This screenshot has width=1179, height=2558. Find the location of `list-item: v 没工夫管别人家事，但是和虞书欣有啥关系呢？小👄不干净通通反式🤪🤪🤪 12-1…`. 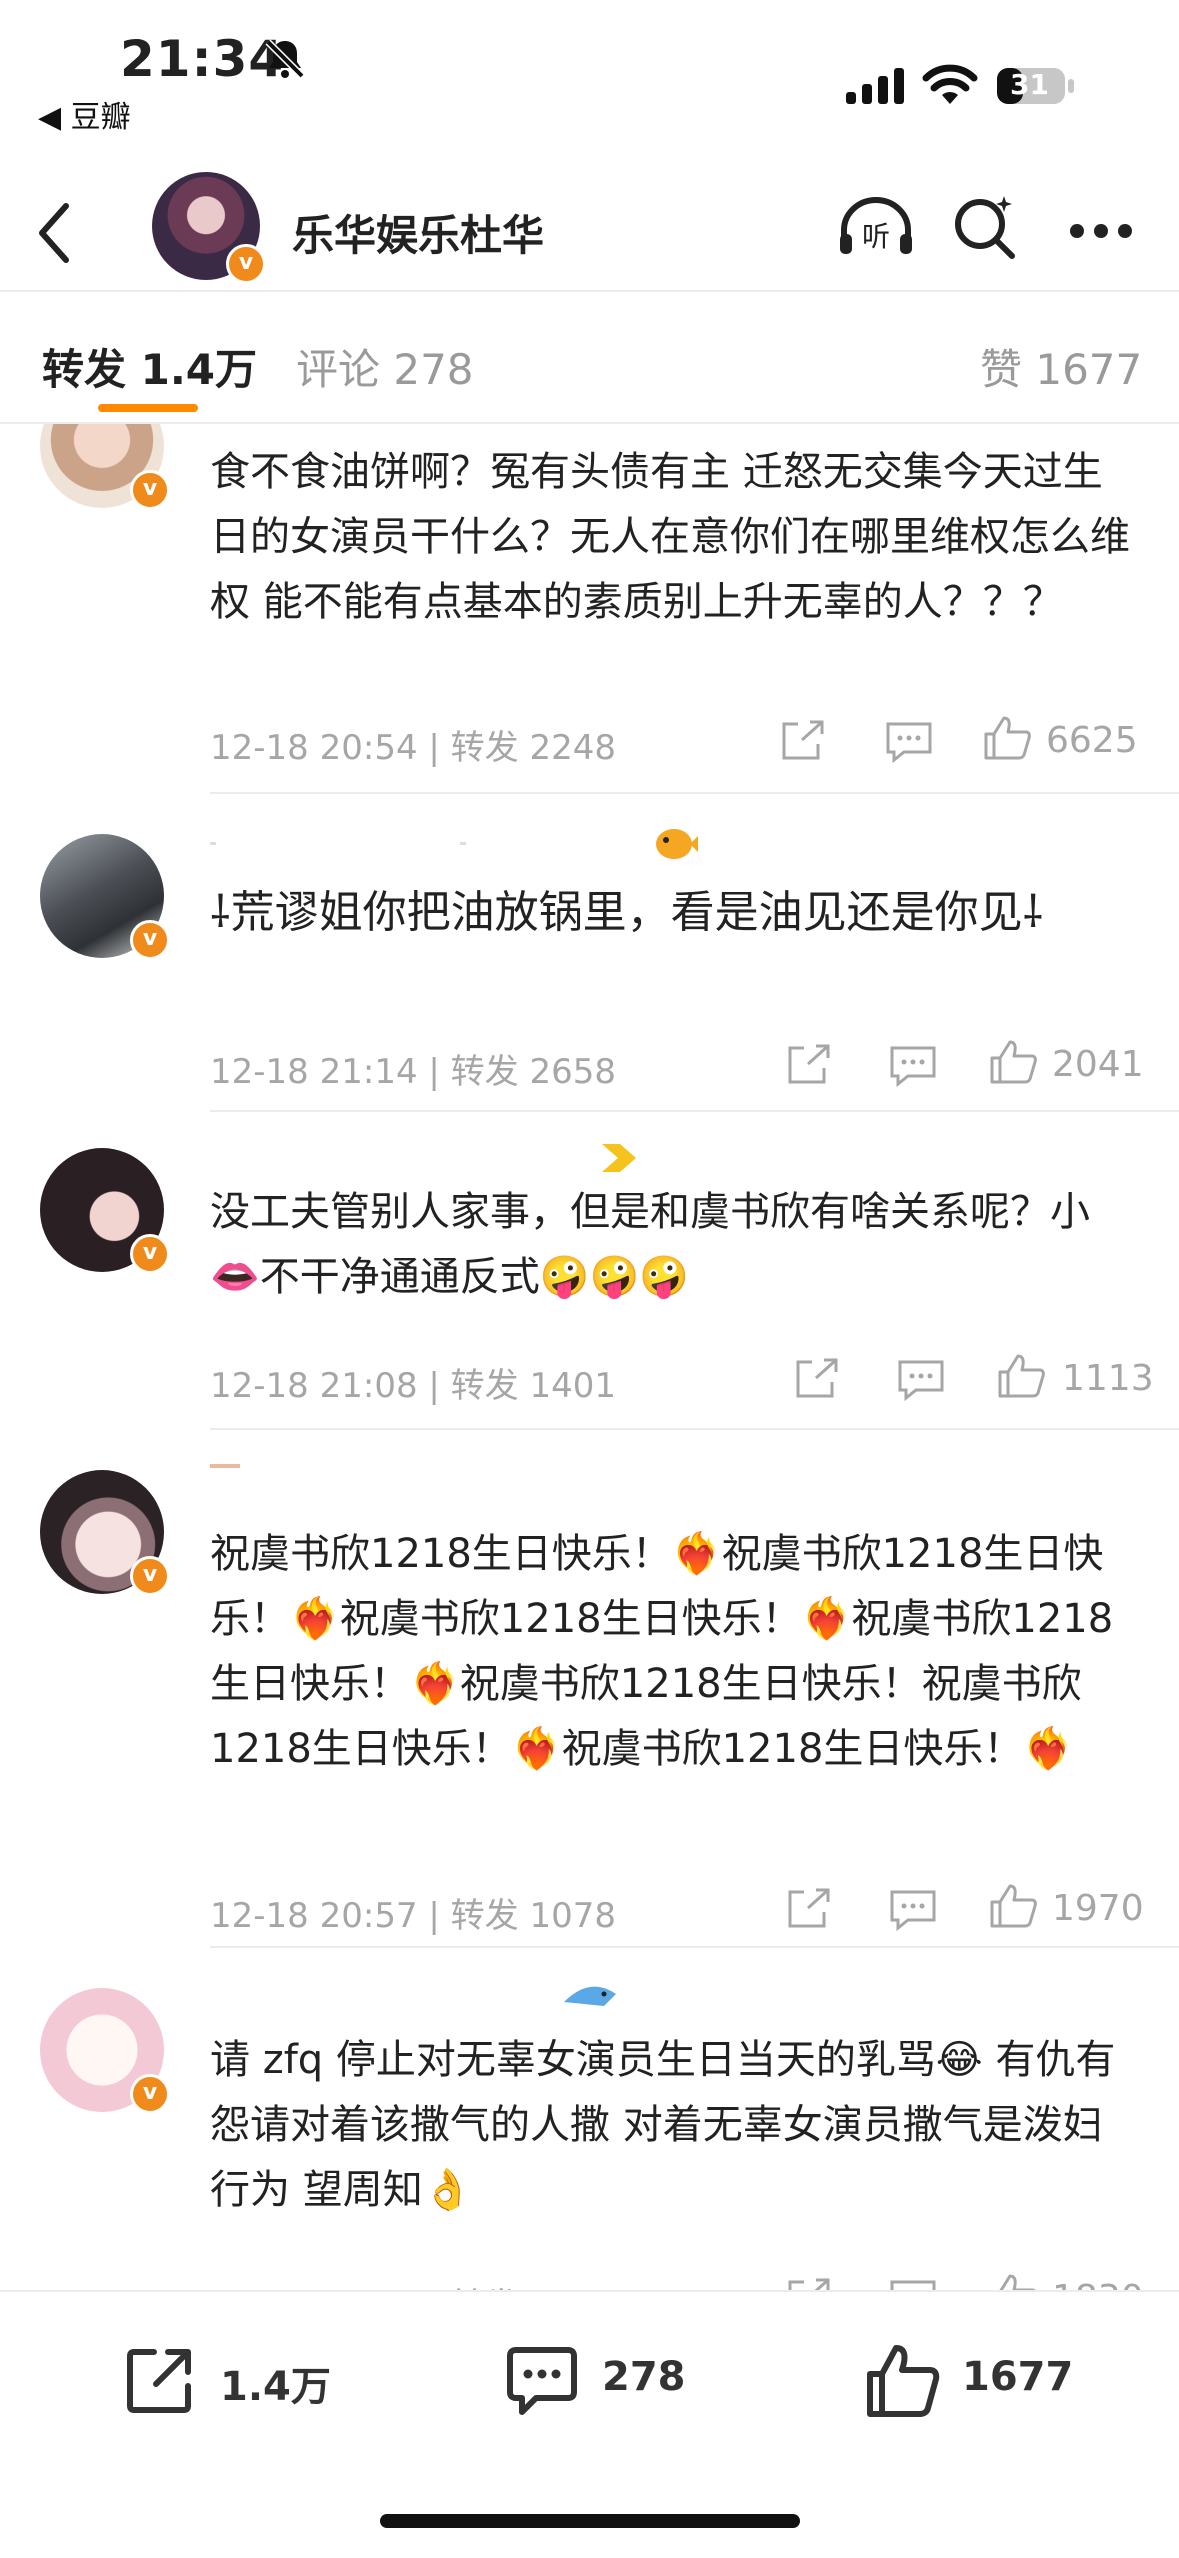

list-item: v 没工夫管别人家事，但是和虞书欣有啥关系呢？小👄不干净通通反式🤪🤪🤪 12-1… is located at coordinates (589, 1271).